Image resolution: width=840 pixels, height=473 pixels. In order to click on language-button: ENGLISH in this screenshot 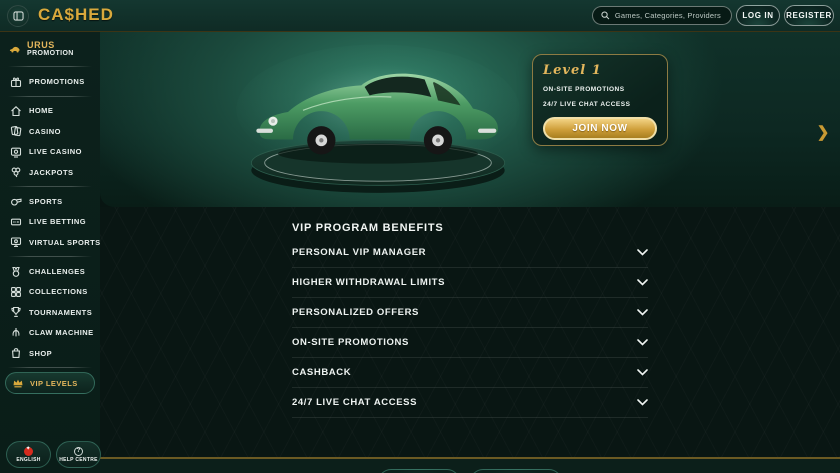, I will do `click(28, 454)`.